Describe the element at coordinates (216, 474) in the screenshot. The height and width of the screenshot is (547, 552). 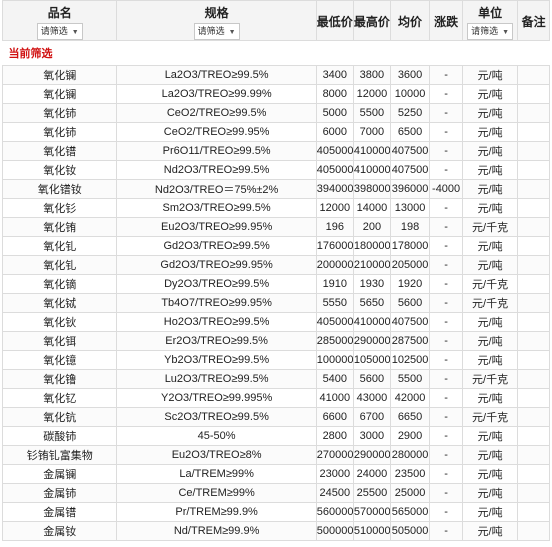
I see `row-spec: La/TREM≥99%` at that location.